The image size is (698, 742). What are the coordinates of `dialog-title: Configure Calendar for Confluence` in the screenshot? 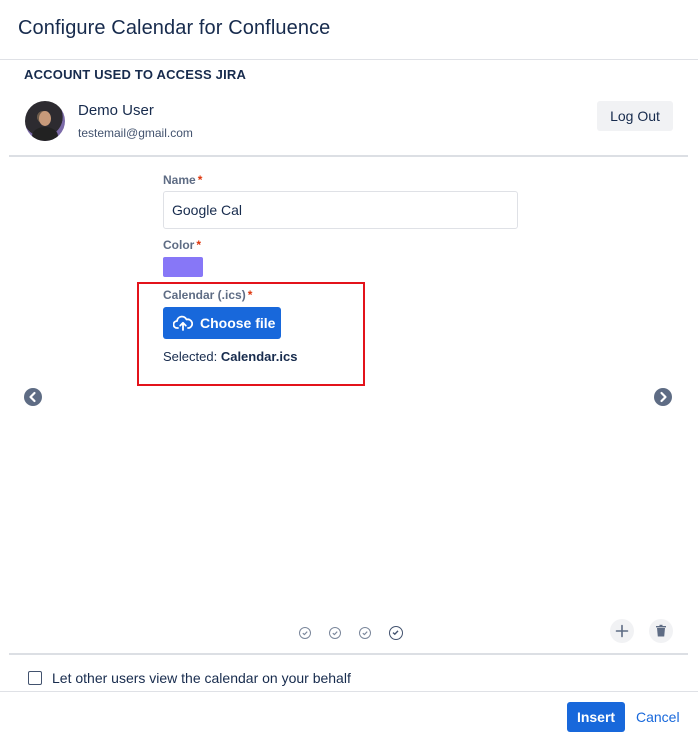 It's located at (174, 28).